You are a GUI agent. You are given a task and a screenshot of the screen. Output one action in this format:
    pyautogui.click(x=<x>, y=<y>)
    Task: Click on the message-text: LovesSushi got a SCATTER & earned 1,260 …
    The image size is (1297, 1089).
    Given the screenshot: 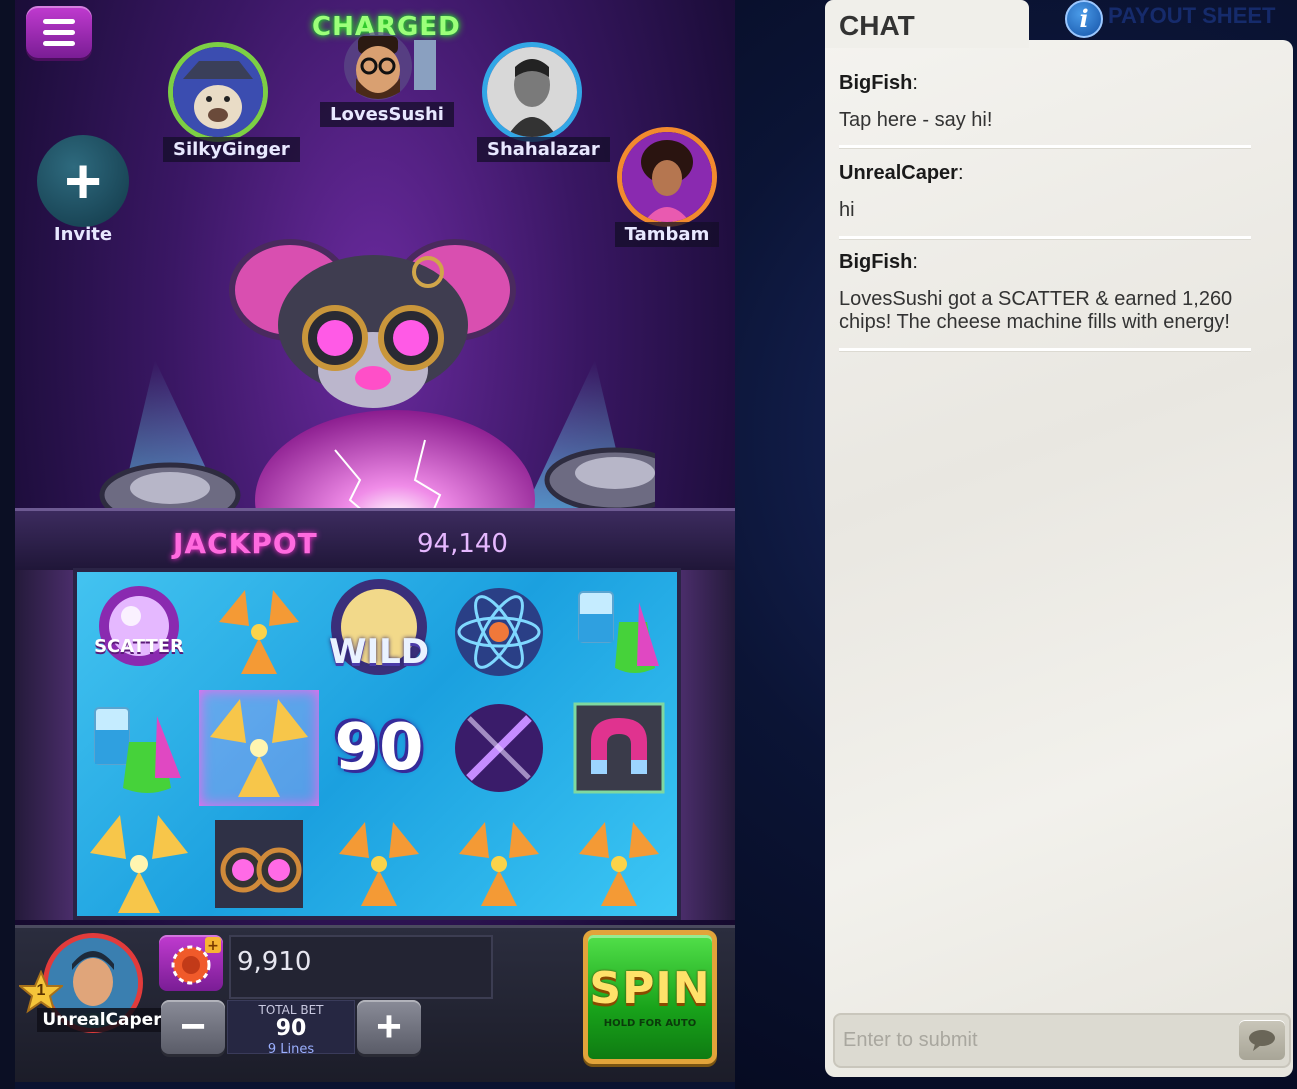 What is the action you would take?
    pyautogui.click(x=1036, y=310)
    